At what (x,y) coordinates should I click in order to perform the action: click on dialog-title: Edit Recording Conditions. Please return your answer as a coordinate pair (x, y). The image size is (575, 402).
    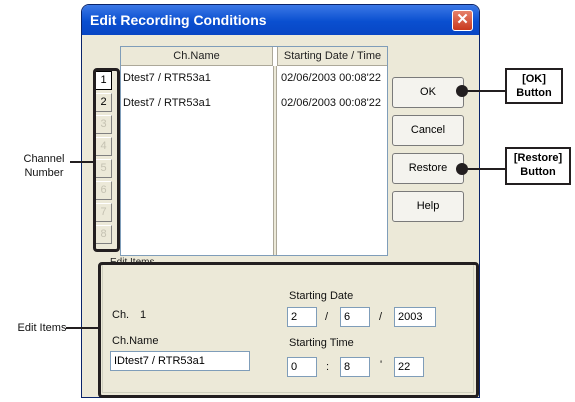
    Looking at the image, I should click on (280, 20).